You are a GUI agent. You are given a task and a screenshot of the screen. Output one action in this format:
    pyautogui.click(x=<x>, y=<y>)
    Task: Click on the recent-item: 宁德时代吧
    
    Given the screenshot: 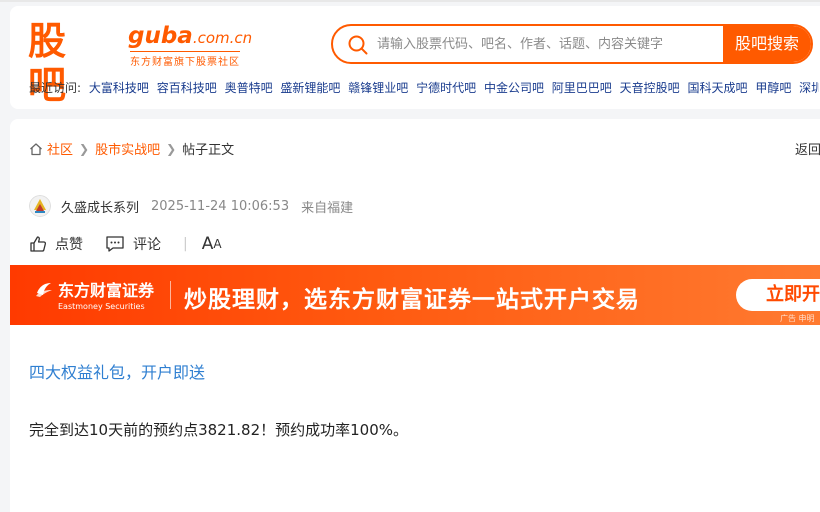 What is the action you would take?
    pyautogui.click(x=446, y=88)
    